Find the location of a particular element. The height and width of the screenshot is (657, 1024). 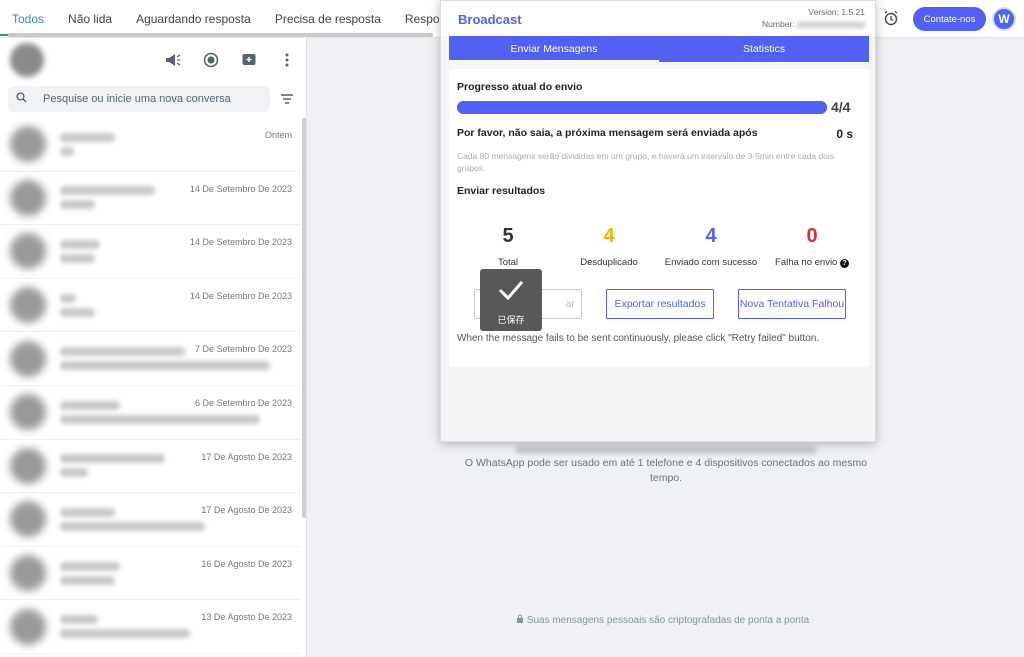

number-label: Number: is located at coordinates (778, 24).